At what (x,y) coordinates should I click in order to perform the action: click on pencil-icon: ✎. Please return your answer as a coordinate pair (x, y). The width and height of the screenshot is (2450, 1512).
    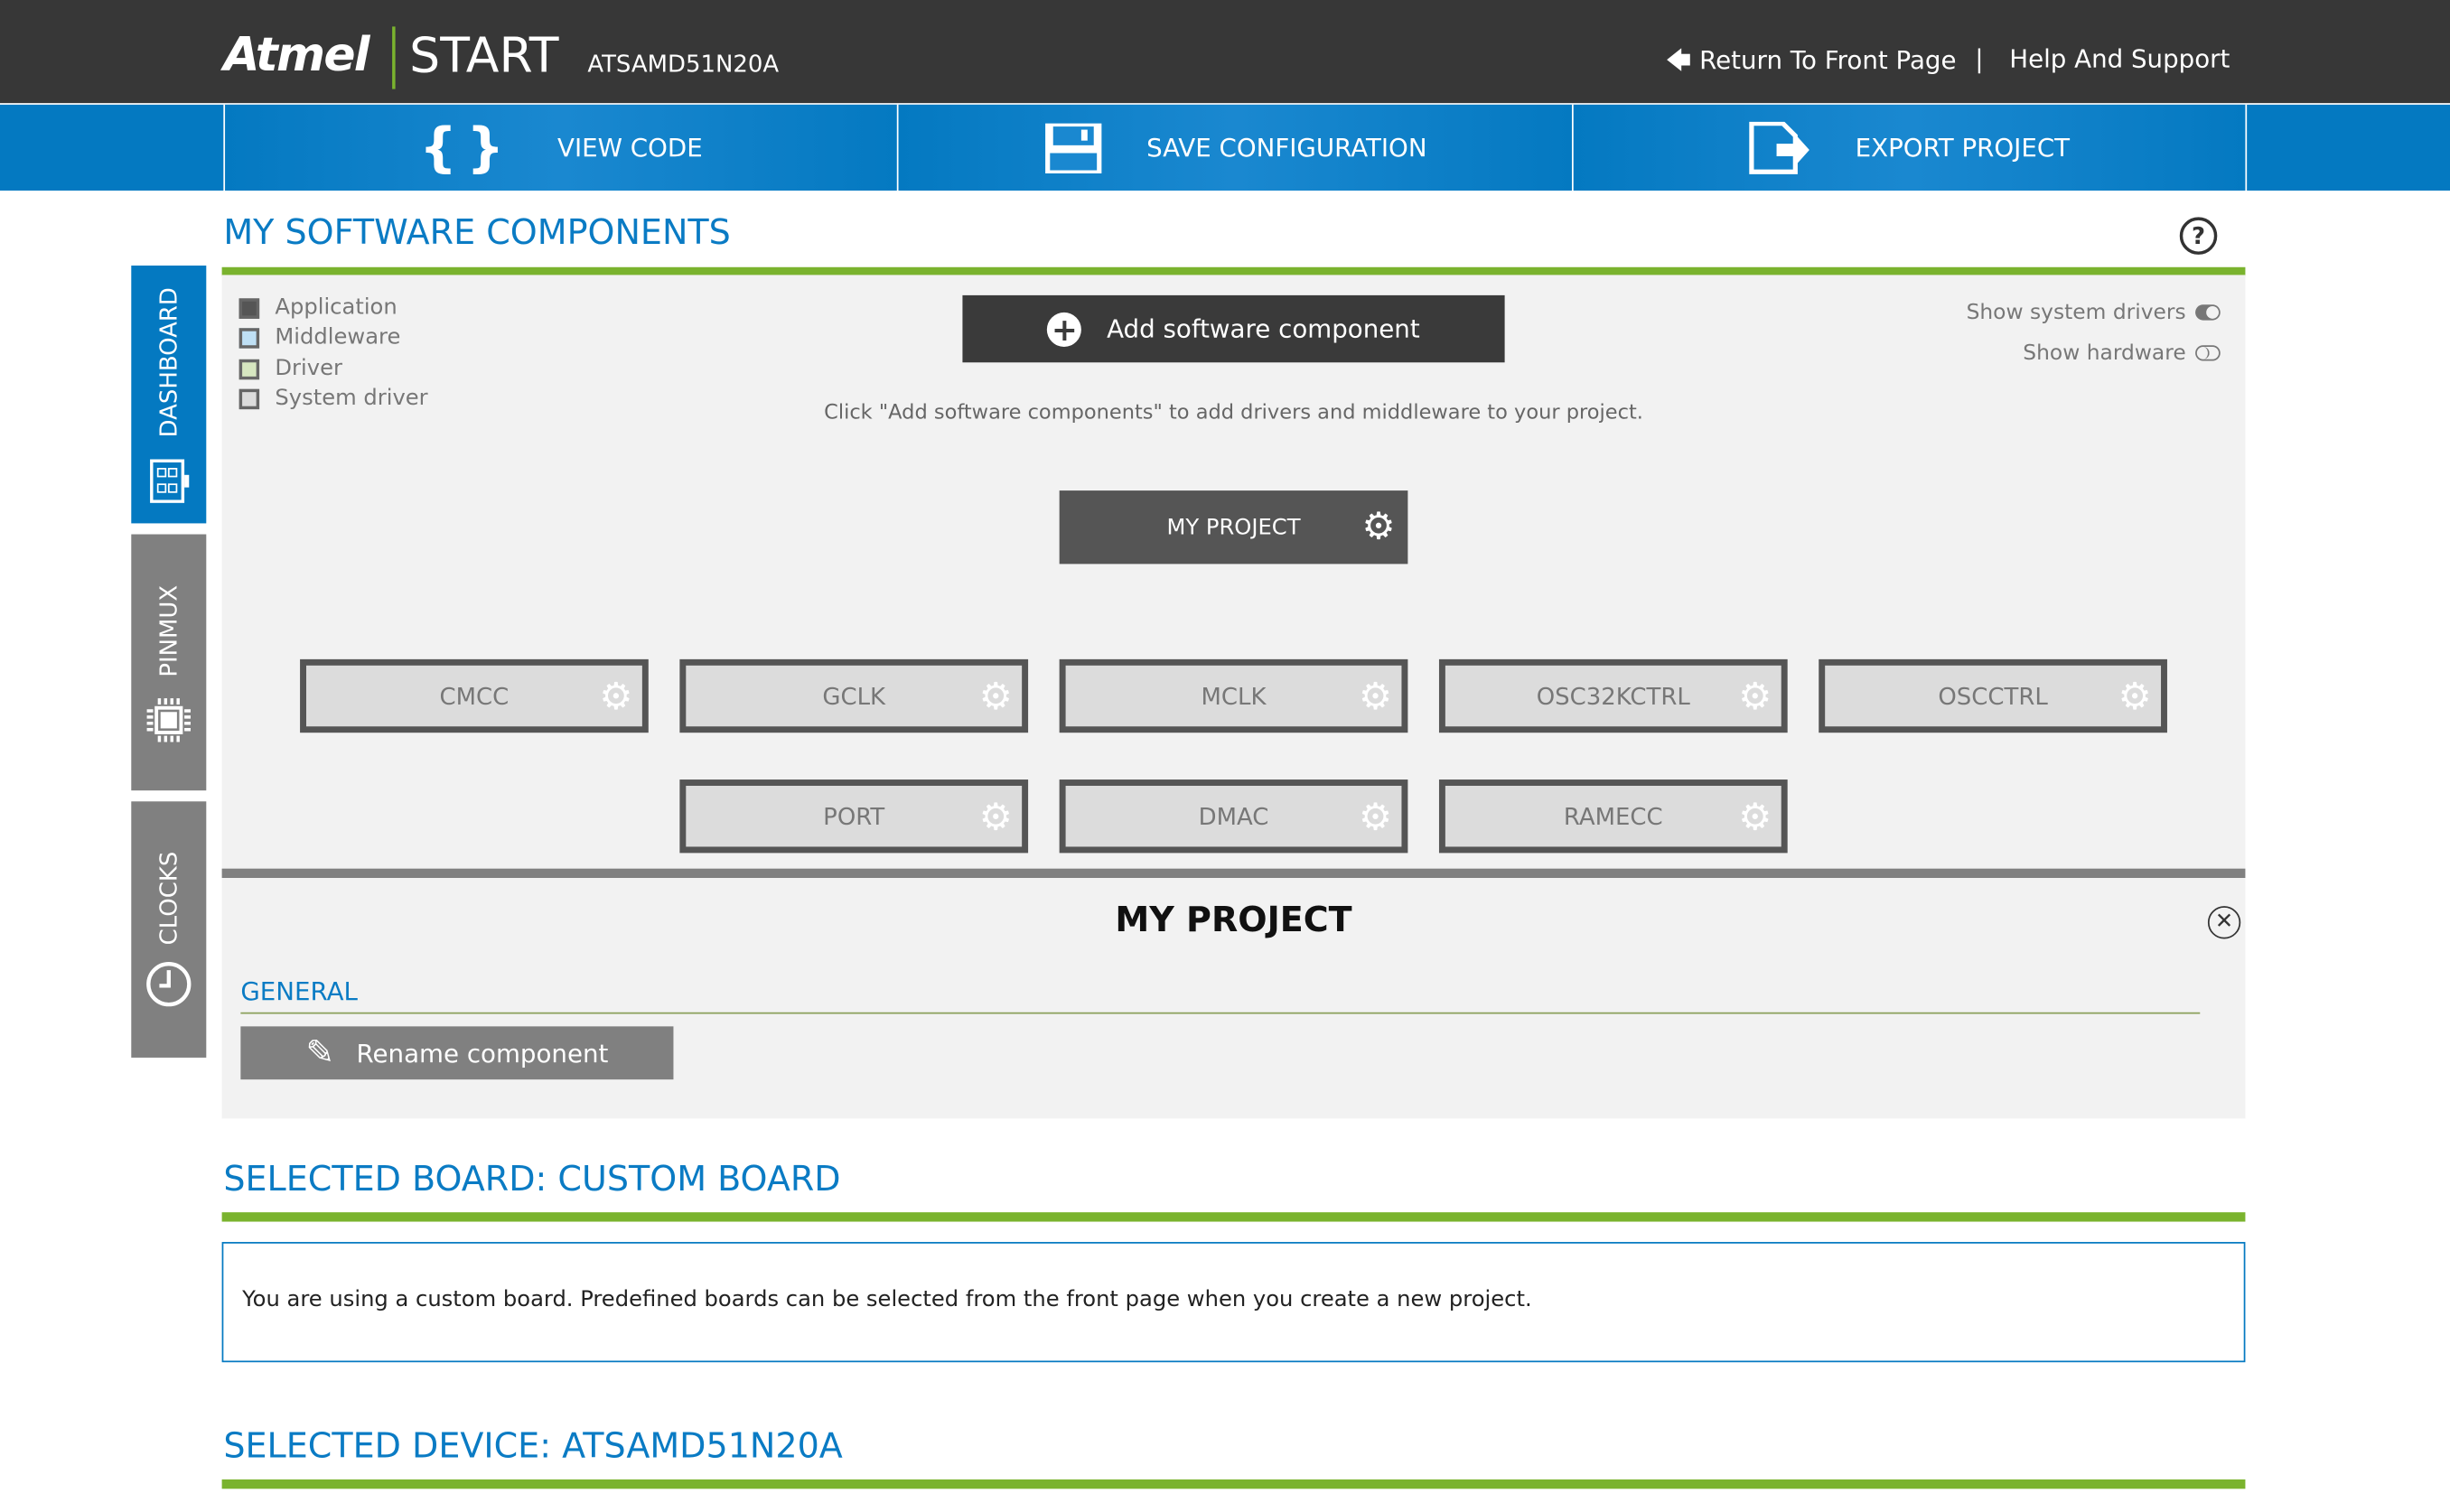
    Looking at the image, I should click on (320, 1053).